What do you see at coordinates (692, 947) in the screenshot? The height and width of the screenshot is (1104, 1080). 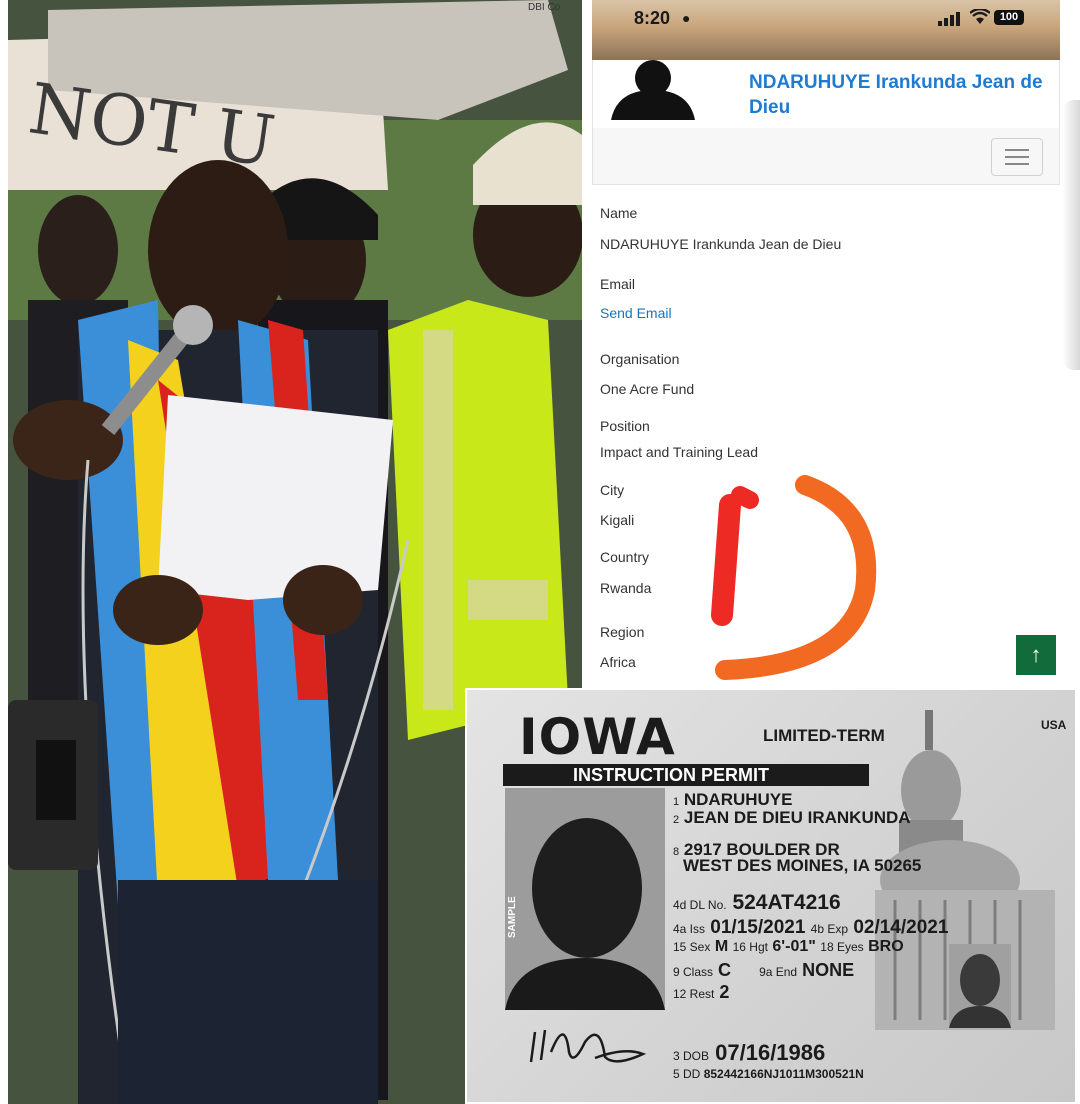 I see `sex-key: 15 Sex` at bounding box center [692, 947].